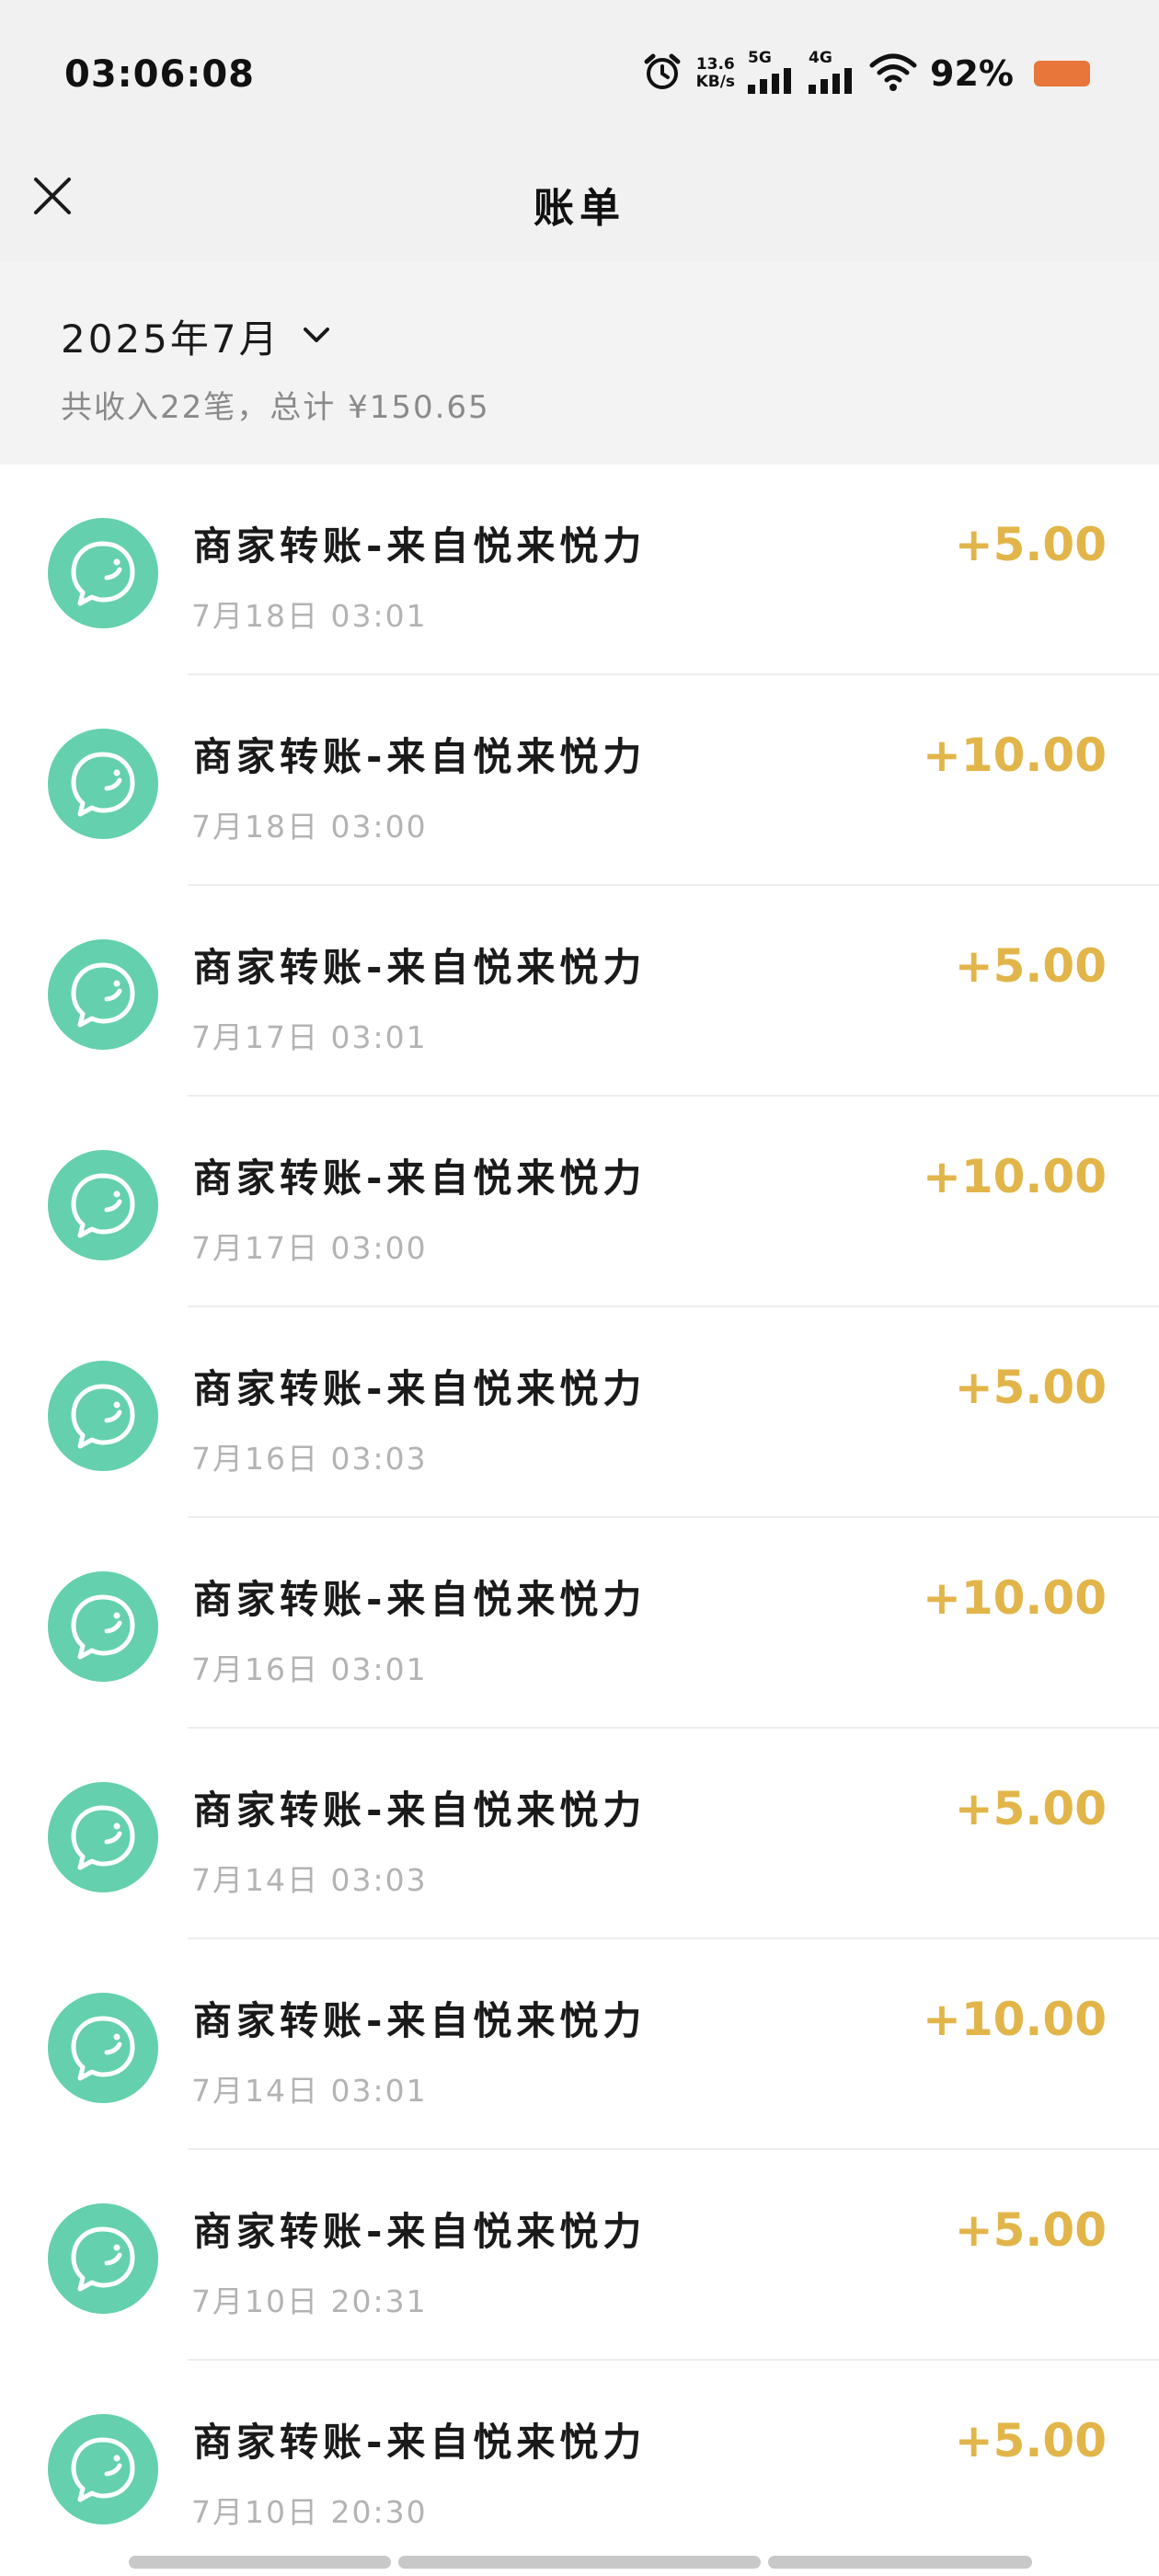 The image size is (1159, 2576). I want to click on battery-level-fill, so click(1062, 73).